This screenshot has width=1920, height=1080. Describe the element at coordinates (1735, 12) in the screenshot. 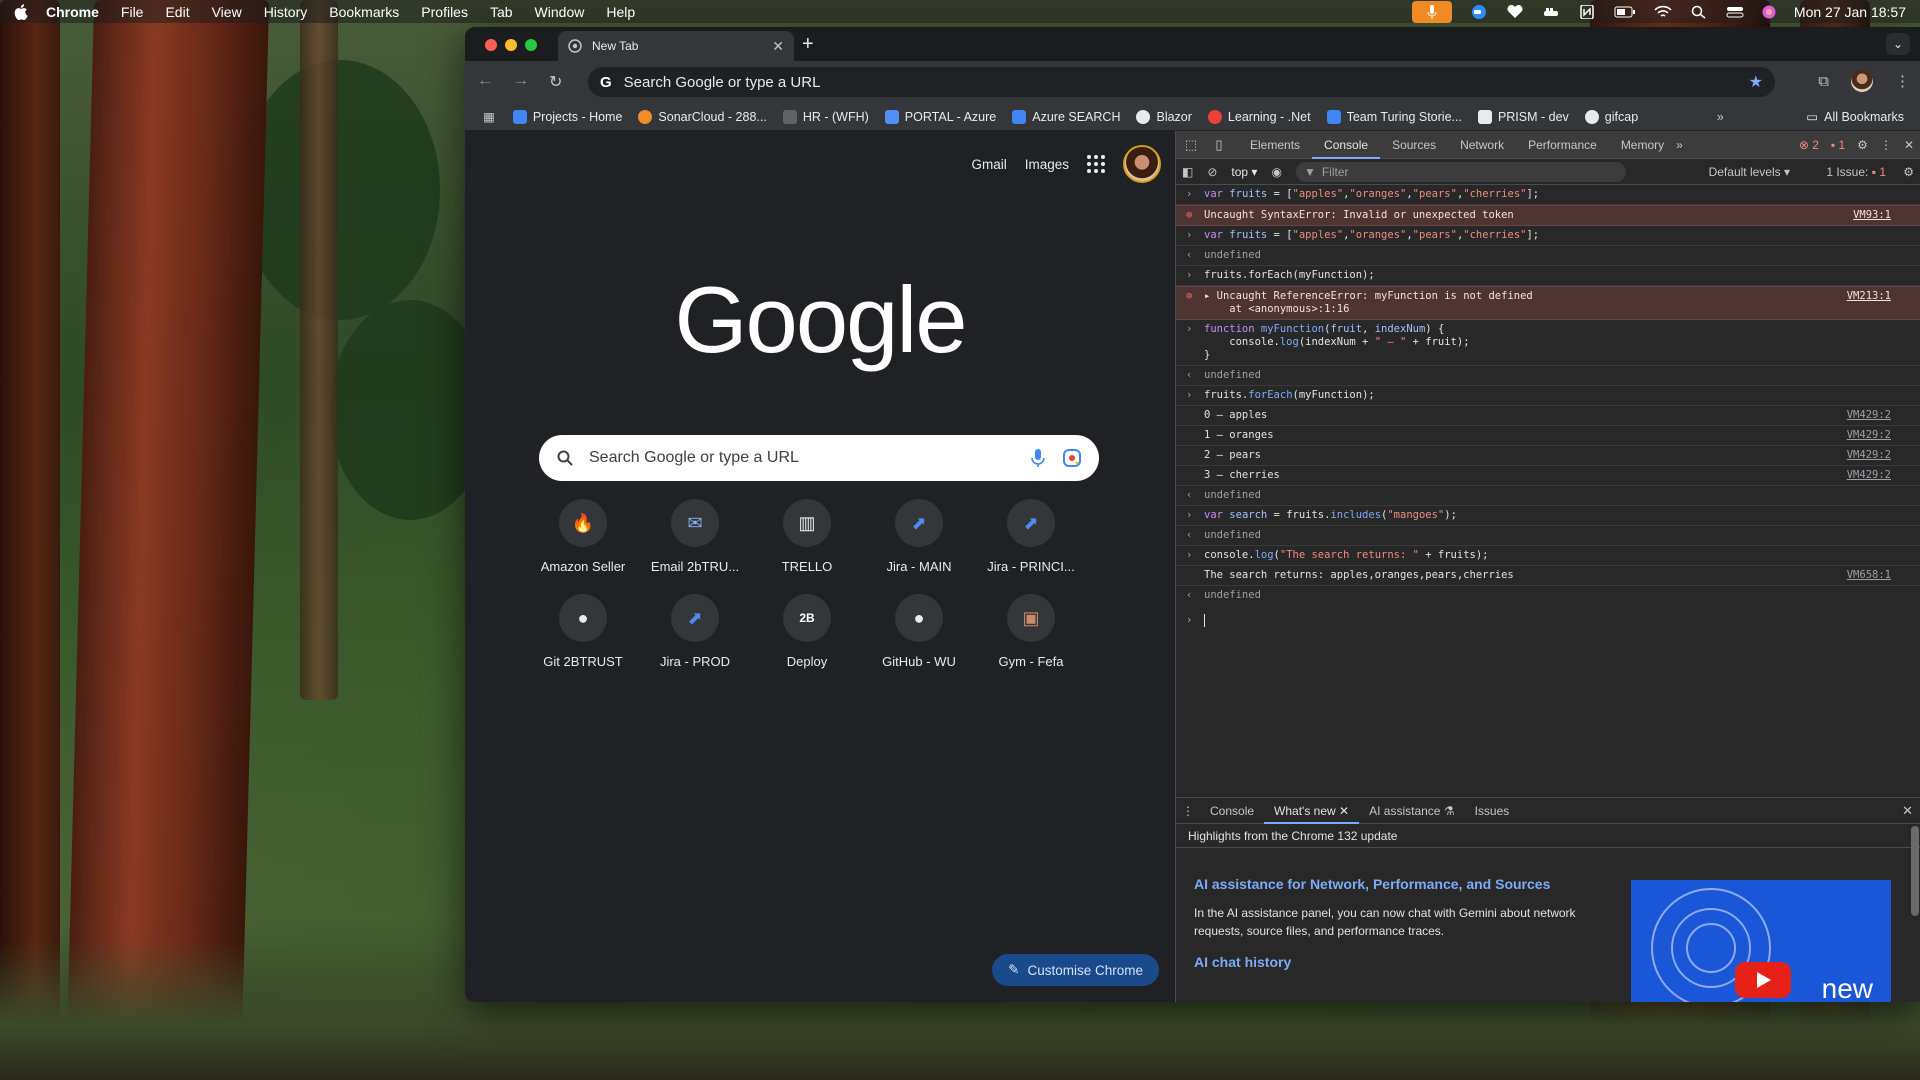

I see `control-center-icon` at that location.